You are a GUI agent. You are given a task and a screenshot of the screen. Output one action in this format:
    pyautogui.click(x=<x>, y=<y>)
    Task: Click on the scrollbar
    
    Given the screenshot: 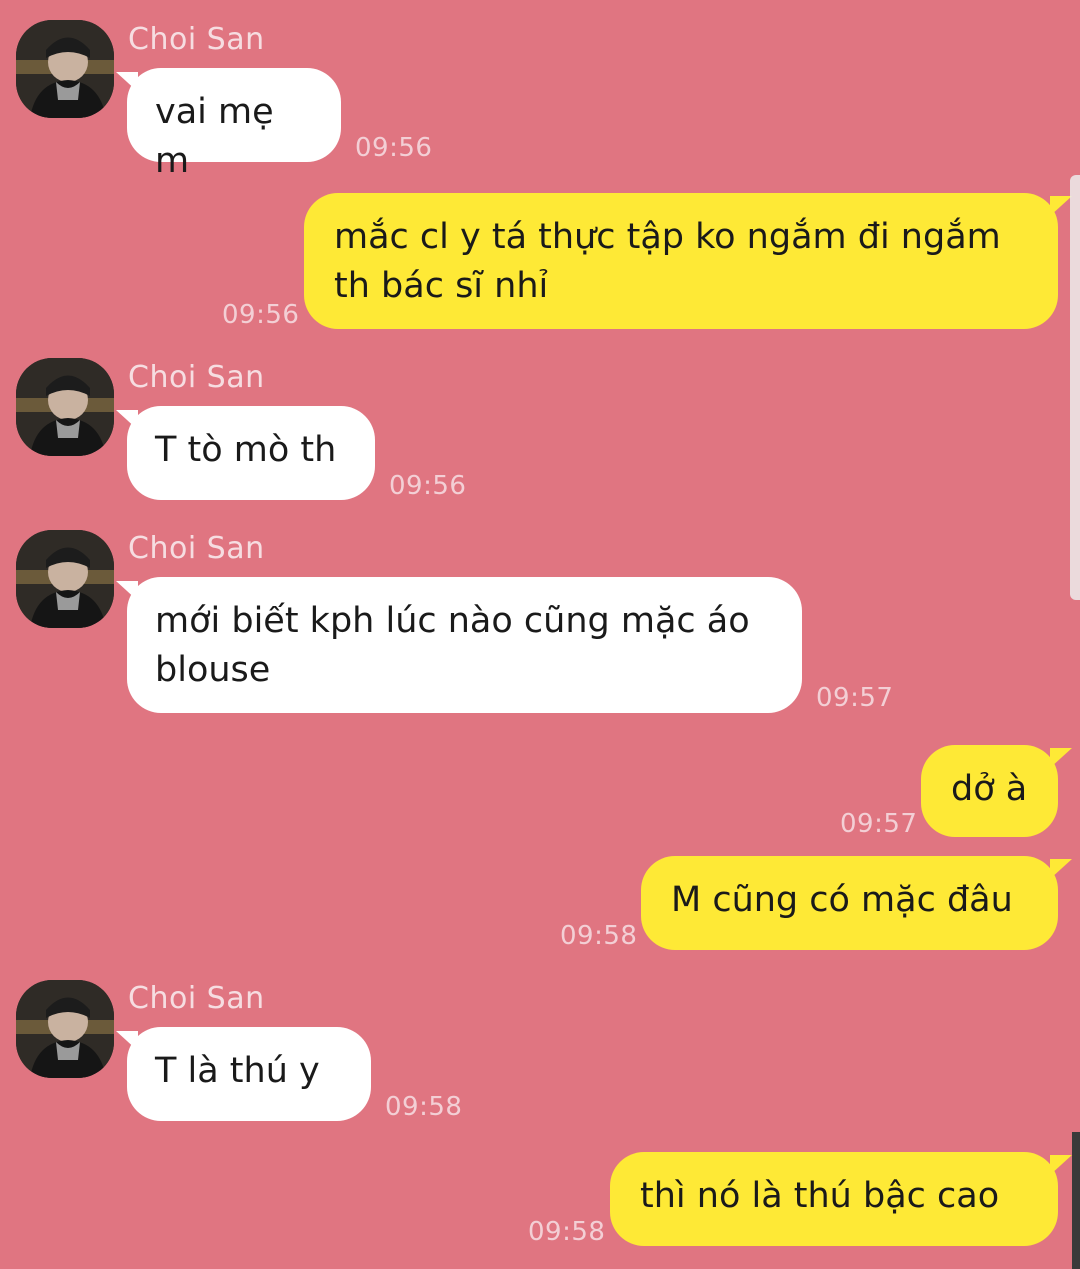 What is the action you would take?
    pyautogui.click(x=1075, y=387)
    